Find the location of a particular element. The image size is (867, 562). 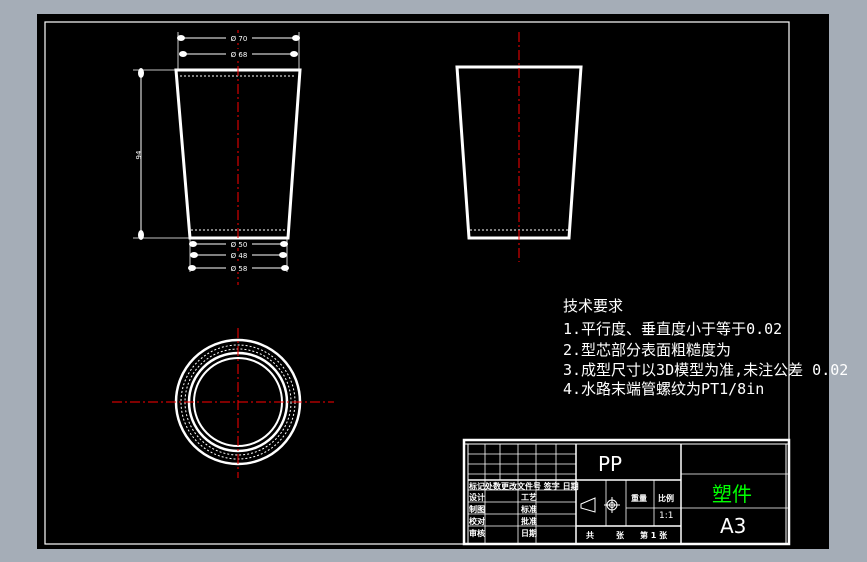

dim-top1: Ø 70 is located at coordinates (239, 39).